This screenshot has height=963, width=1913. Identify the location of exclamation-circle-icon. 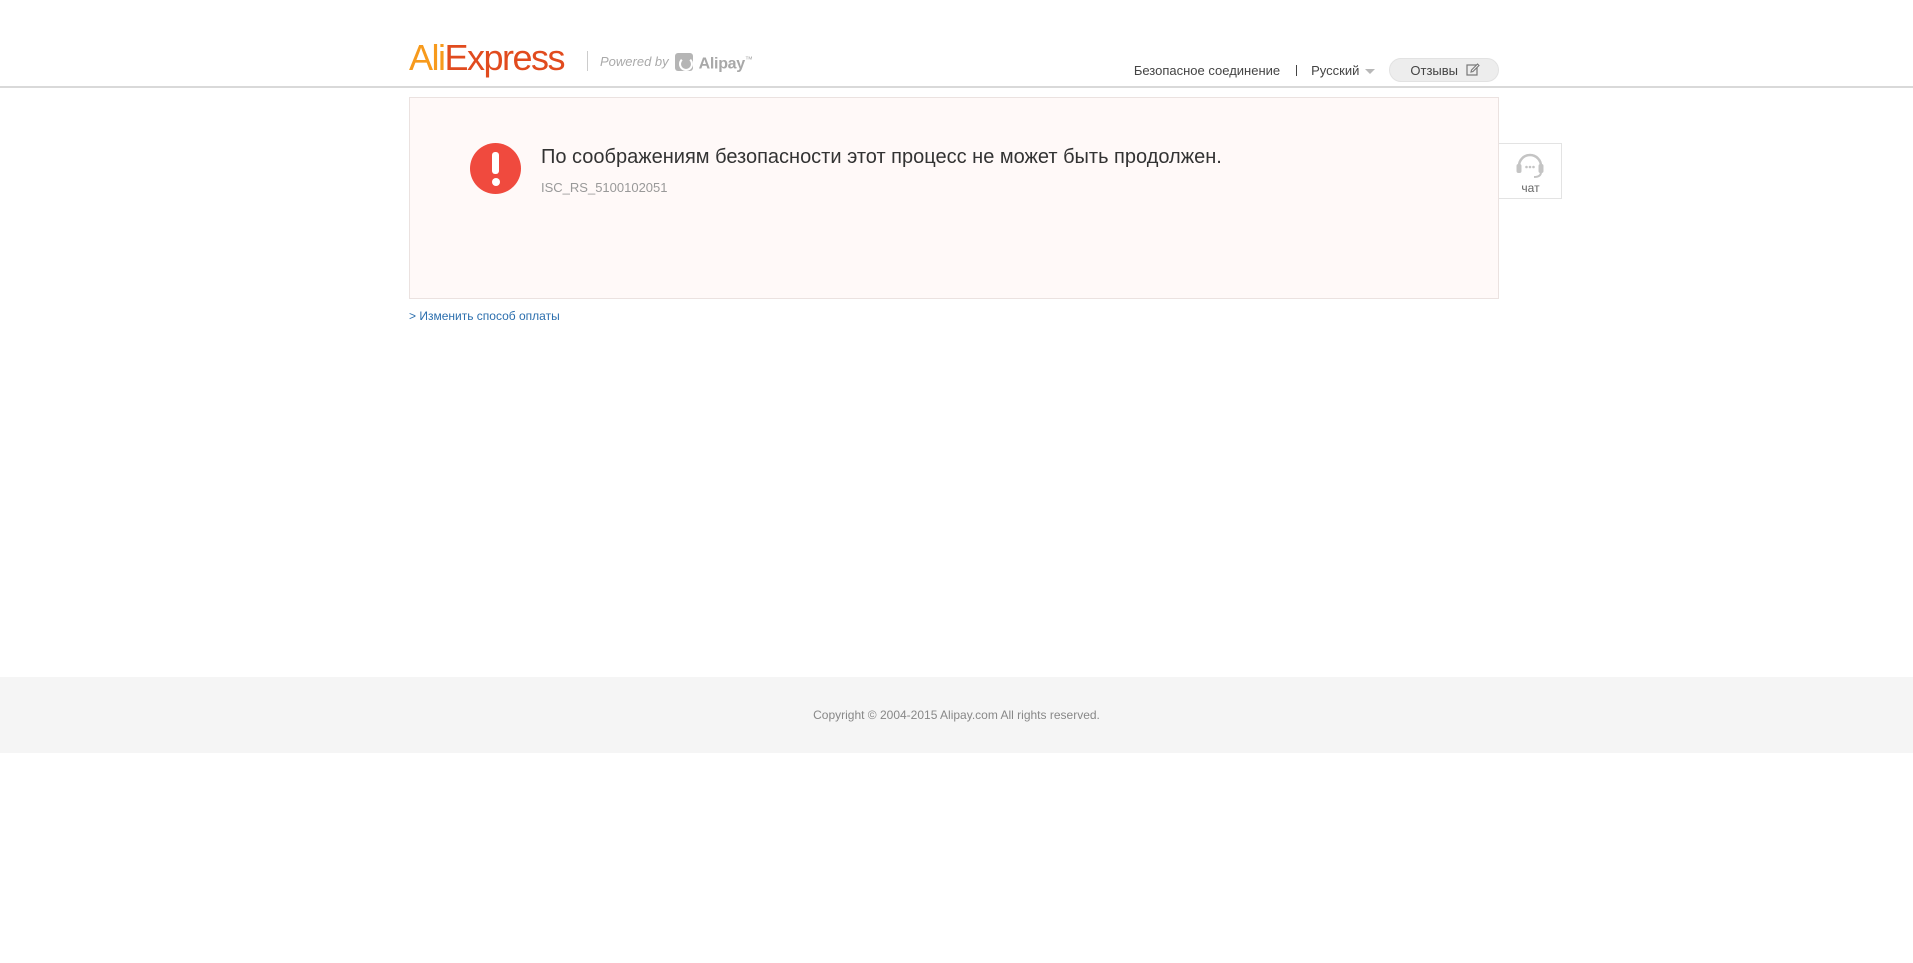
(495, 168).